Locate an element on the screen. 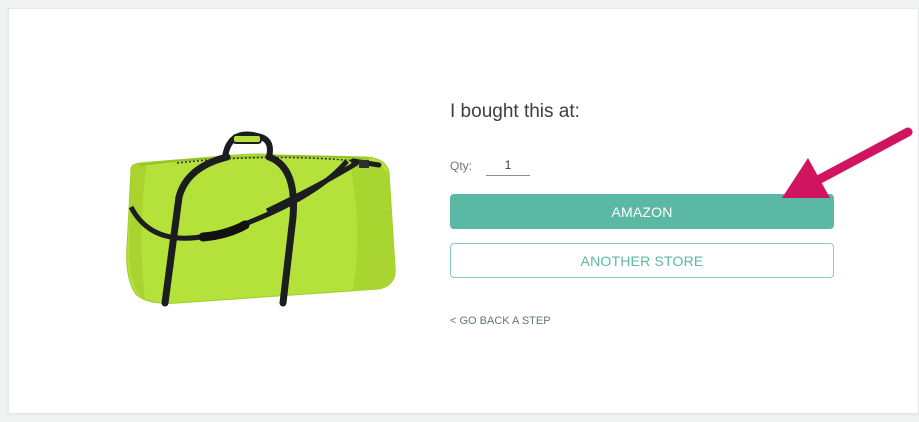 The height and width of the screenshot is (422, 919). quantity-label: Qty: is located at coordinates (461, 166).